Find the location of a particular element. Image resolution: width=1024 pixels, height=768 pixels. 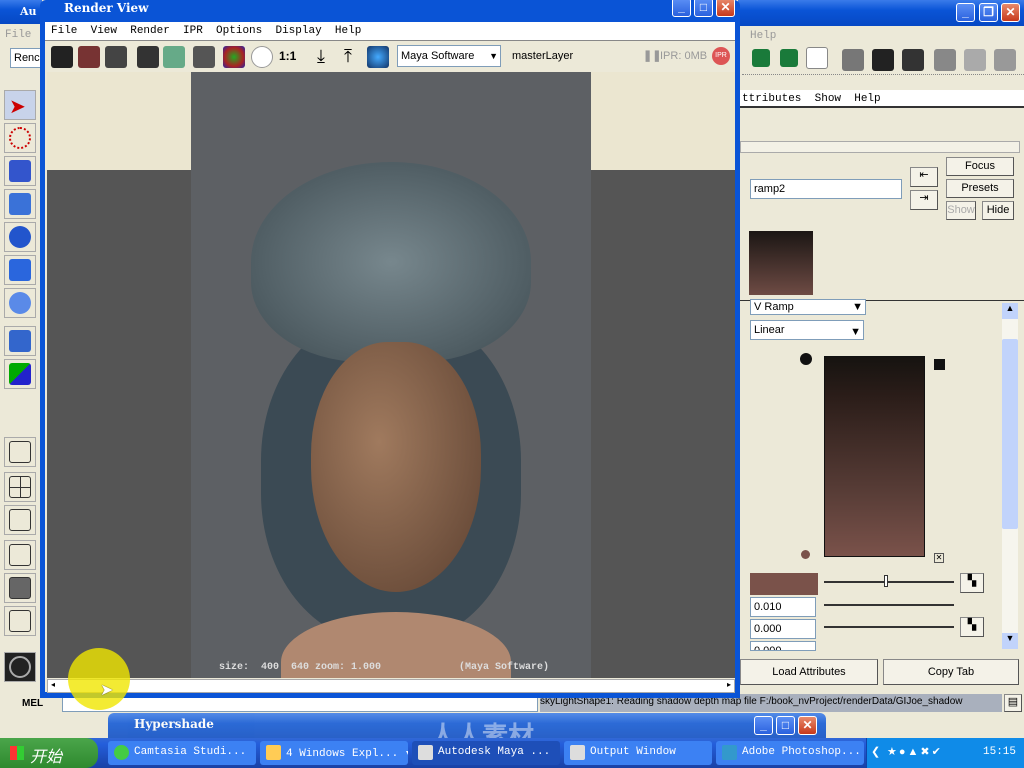

menu-display: Display is located at coordinates (298, 31).